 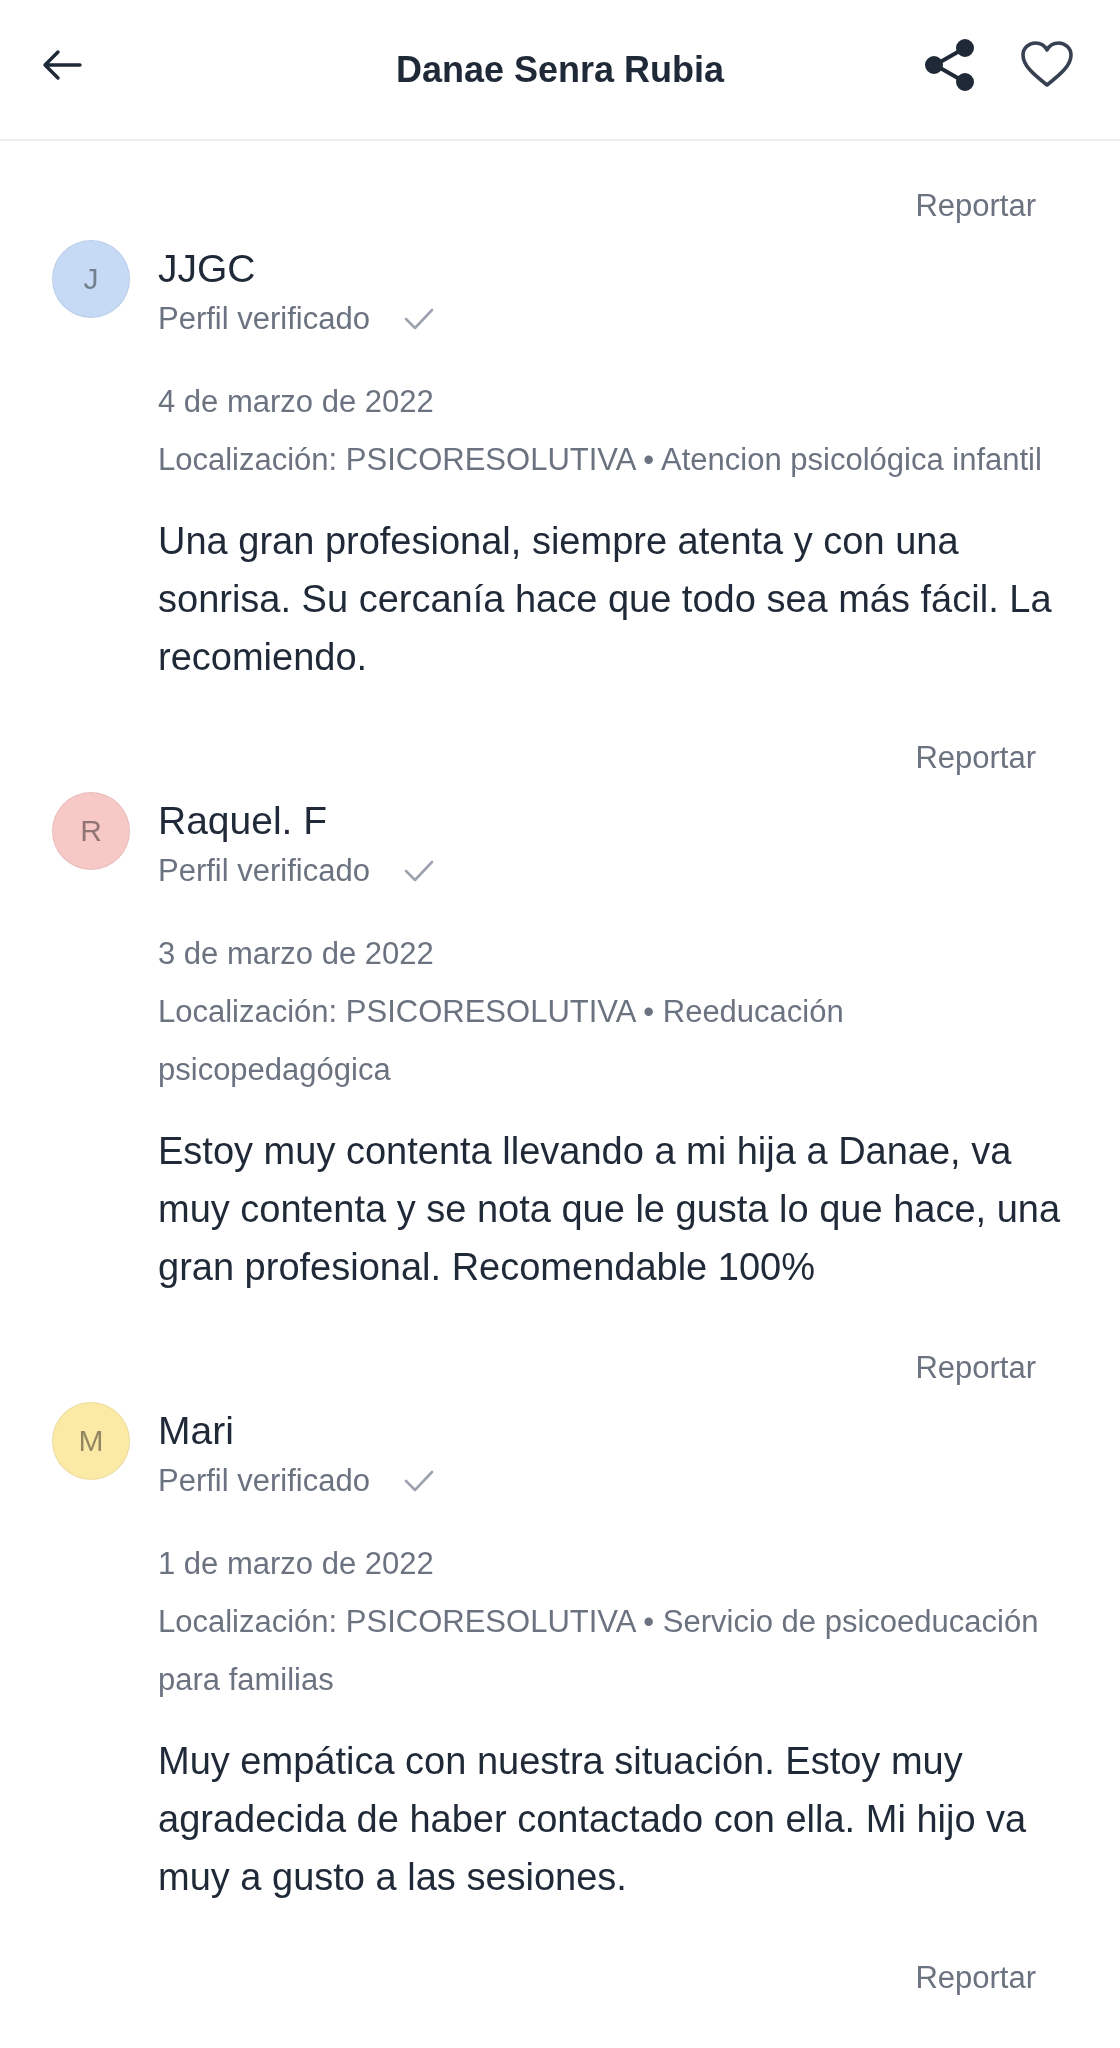 What do you see at coordinates (605, 599) in the screenshot?
I see `review-text: Una gran profesional, siempre atenta y con una sonrisa. Su cercanía hace que todo sea más fácil. La recomiendo.` at bounding box center [605, 599].